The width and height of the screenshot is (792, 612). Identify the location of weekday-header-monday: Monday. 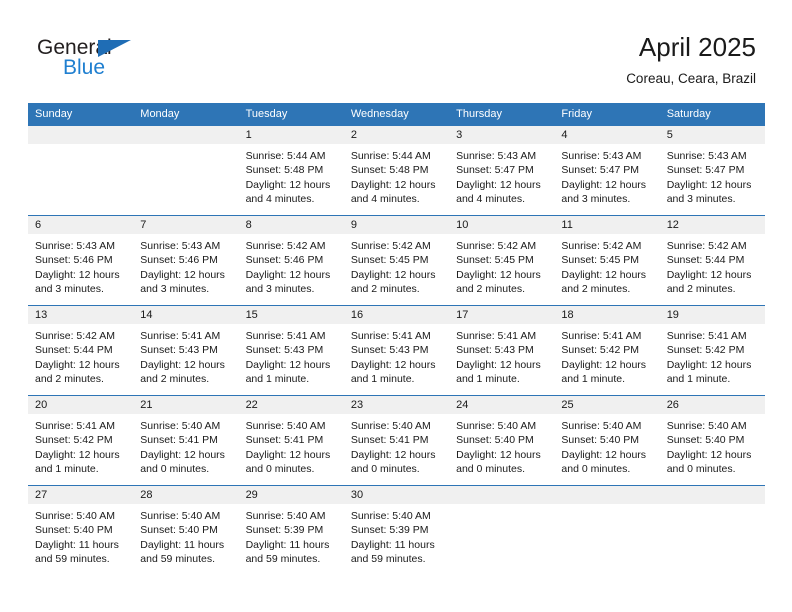
(186, 114).